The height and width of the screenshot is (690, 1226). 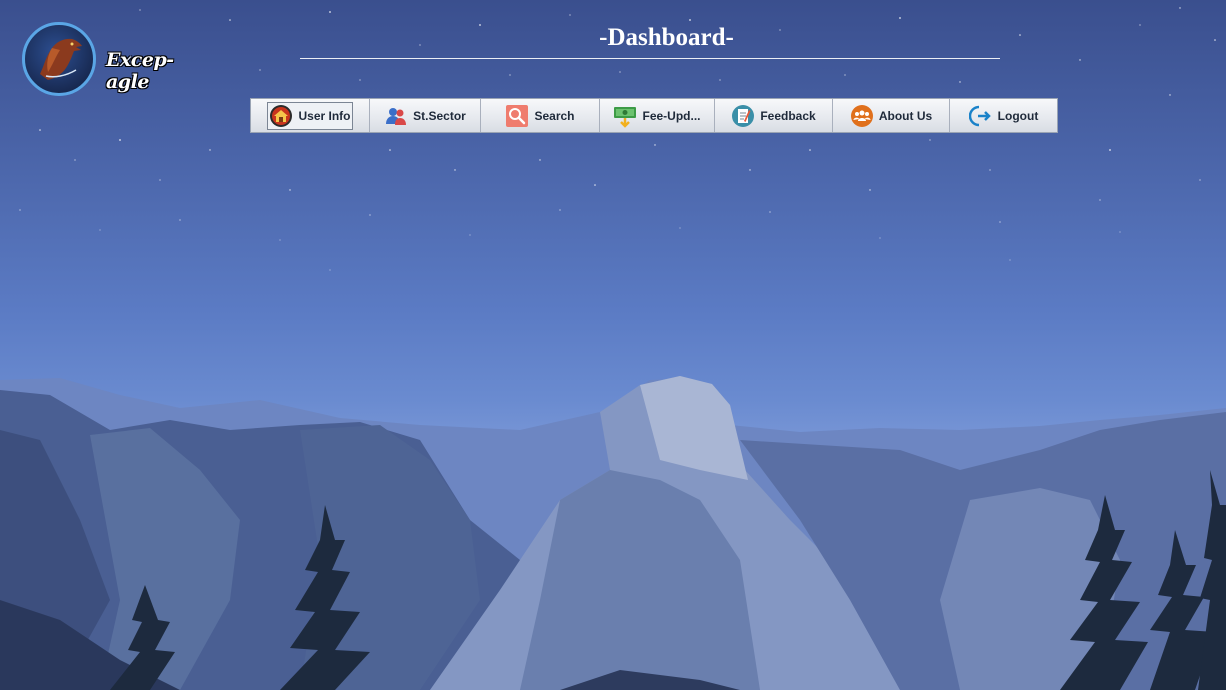 What do you see at coordinates (554, 115) in the screenshot?
I see `search-label: Search` at bounding box center [554, 115].